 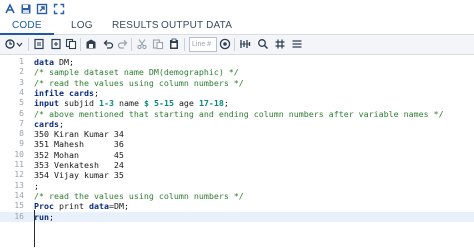 What do you see at coordinates (27, 26) in the screenshot?
I see `tab-code: CODE` at bounding box center [27, 26].